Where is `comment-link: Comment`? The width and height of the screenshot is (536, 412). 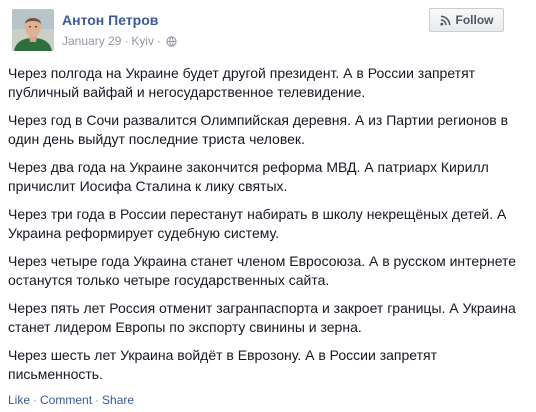
comment-link: Comment is located at coordinates (66, 400).